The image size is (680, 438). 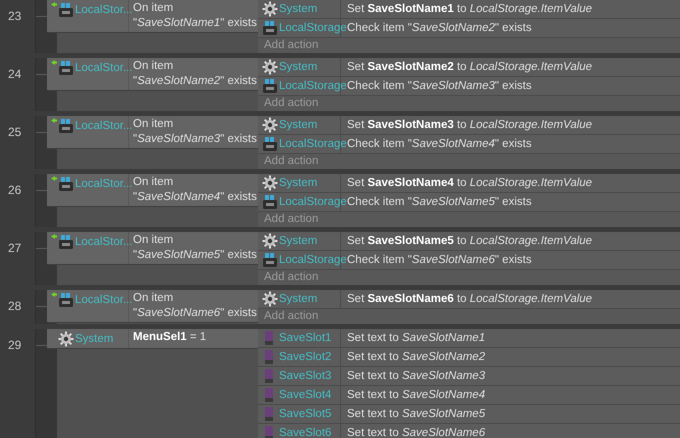 I want to click on action-row: SaveSlot2 Set text to SaveSlotName2, so click(x=469, y=357).